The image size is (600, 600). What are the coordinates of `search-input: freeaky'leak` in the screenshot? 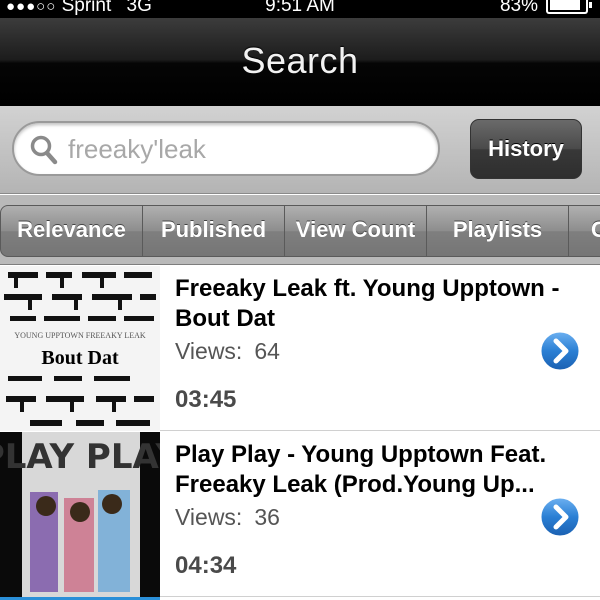 It's located at (226, 148).